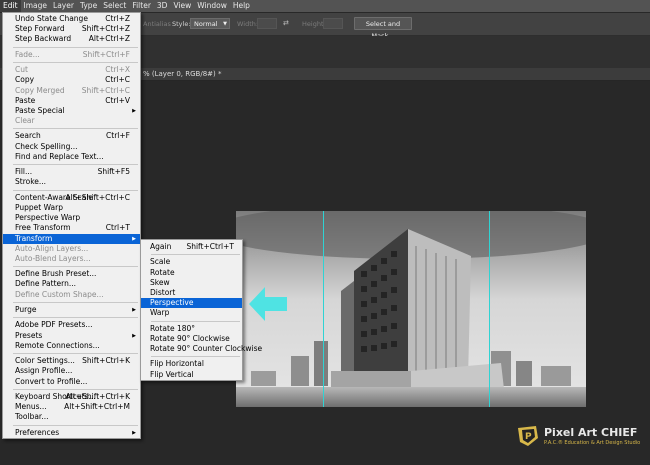 The width and height of the screenshot is (650, 465). I want to click on menu-item-preferences: Preferences ▶, so click(71, 433).